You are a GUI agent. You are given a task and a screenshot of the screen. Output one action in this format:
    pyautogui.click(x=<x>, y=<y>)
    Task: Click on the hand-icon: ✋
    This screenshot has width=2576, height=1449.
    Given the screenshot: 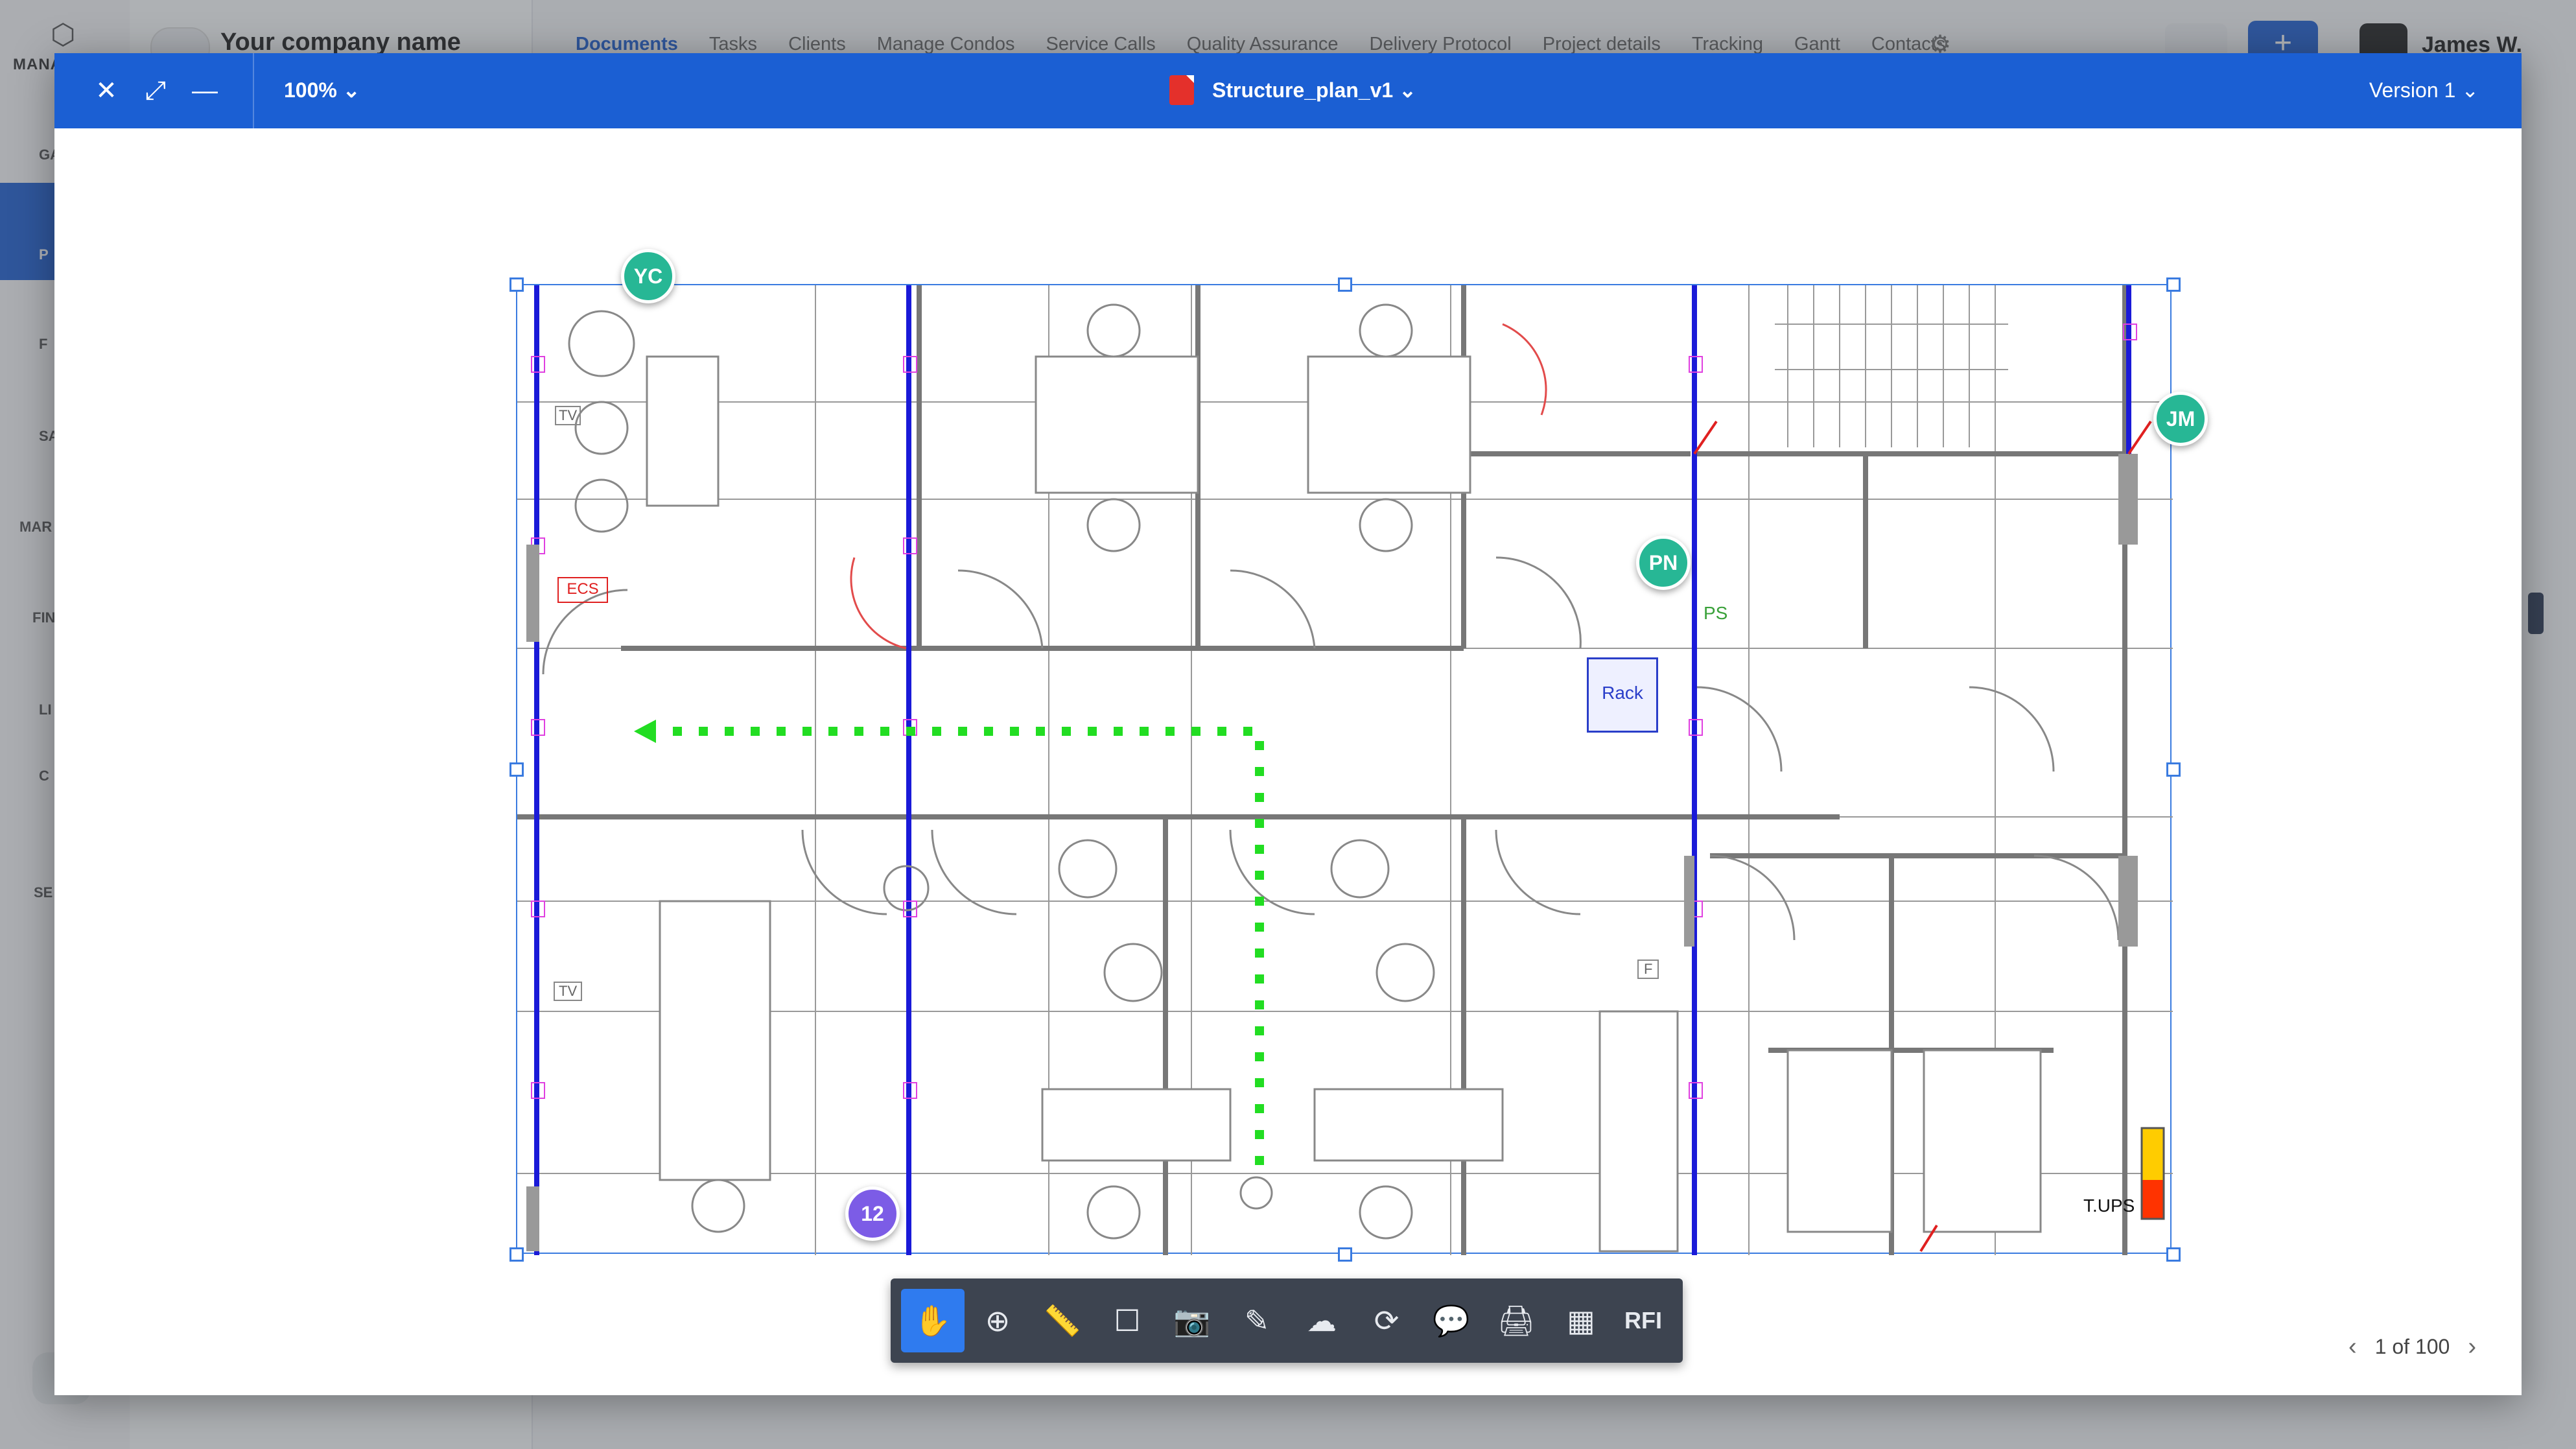 What is the action you would take?
    pyautogui.click(x=933, y=1320)
    